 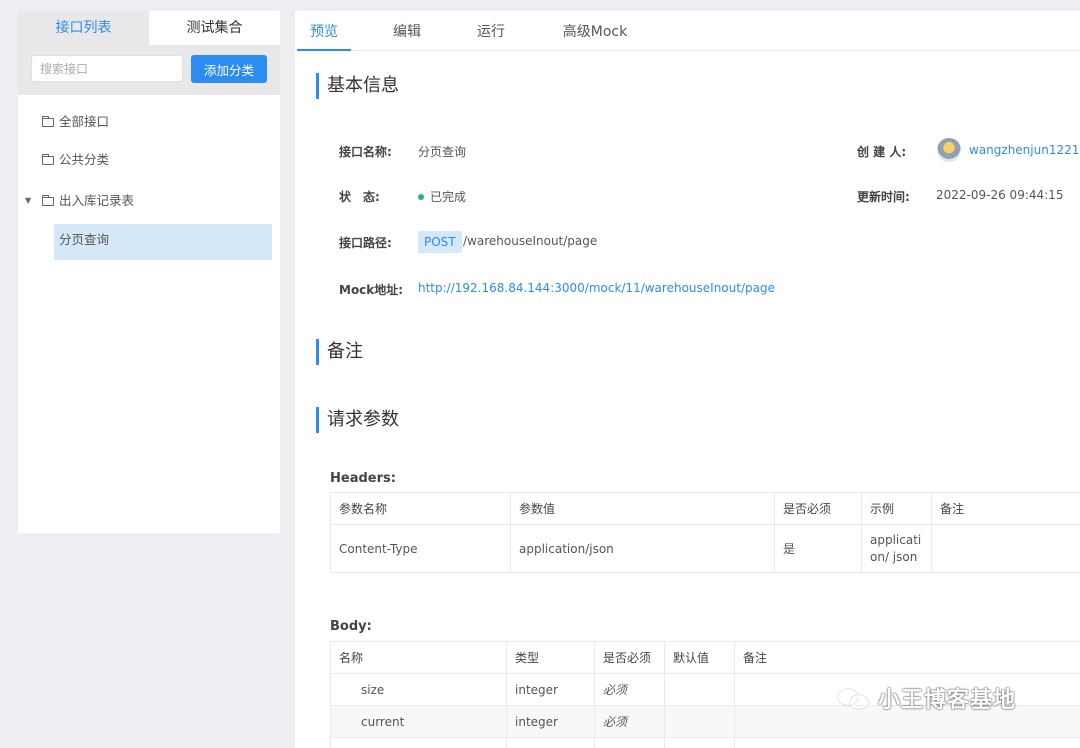 I want to click on cell-name: Content-Type, so click(x=420, y=548).